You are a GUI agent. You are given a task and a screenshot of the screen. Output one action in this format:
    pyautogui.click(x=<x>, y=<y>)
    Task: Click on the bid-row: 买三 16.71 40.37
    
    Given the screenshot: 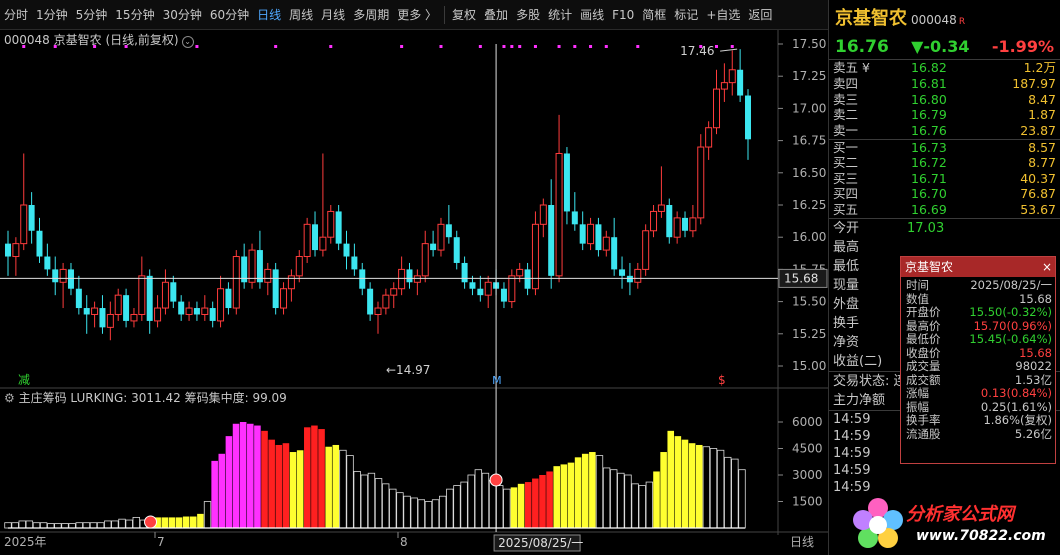 What is the action you would take?
    pyautogui.click(x=944, y=179)
    